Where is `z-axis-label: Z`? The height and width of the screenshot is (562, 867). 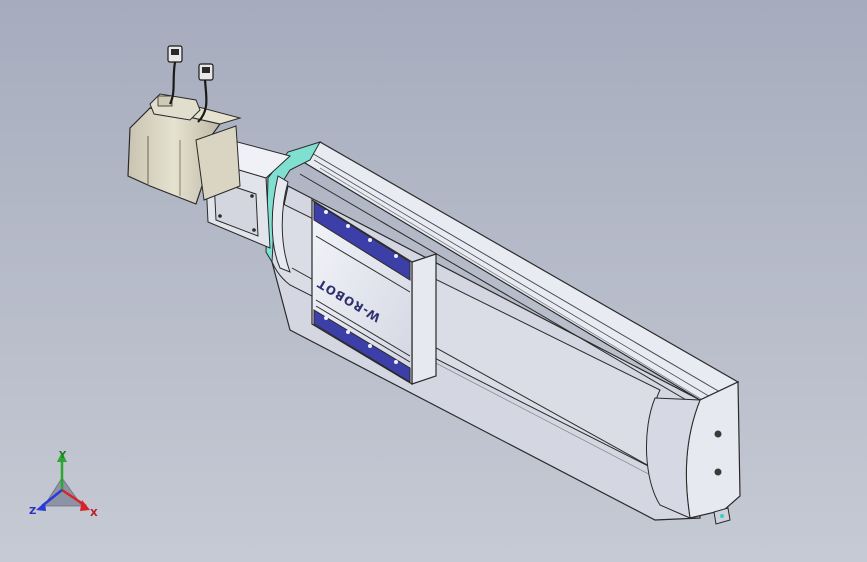 z-axis-label: Z is located at coordinates (32, 511).